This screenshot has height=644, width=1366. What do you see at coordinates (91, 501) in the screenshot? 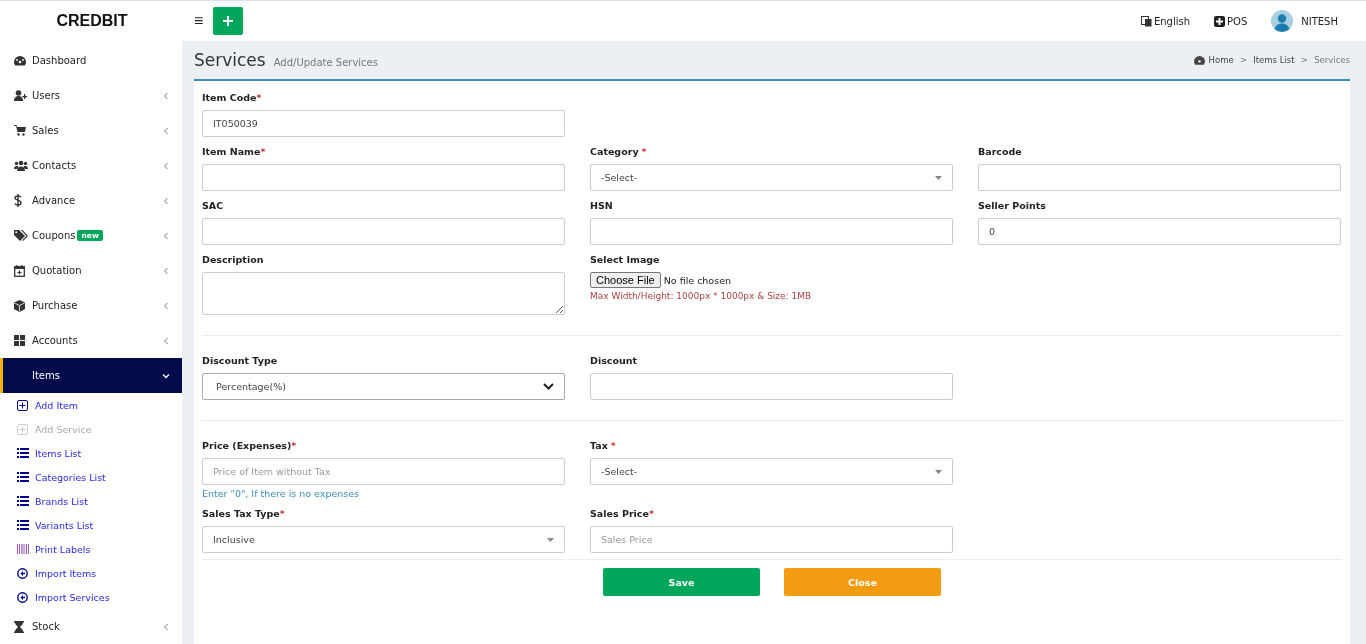
I see `submenu-item: Brands List` at bounding box center [91, 501].